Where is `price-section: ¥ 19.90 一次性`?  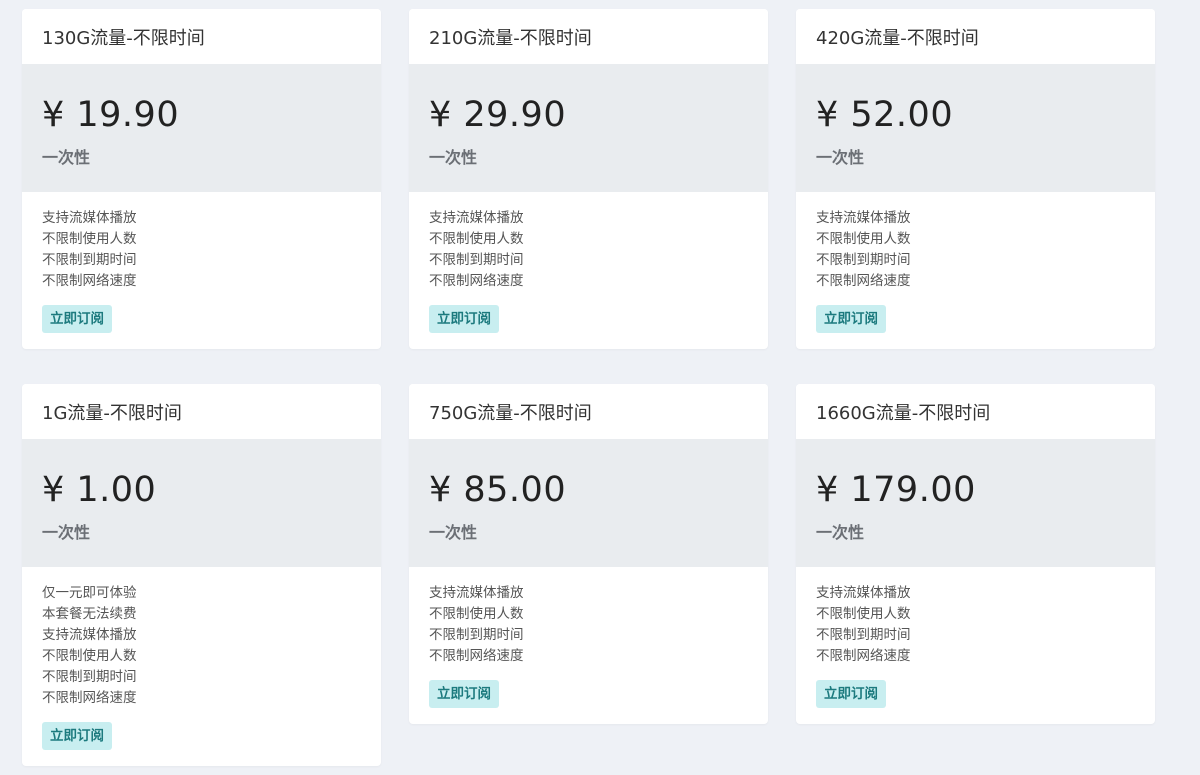 price-section: ¥ 19.90 一次性 is located at coordinates (201, 128).